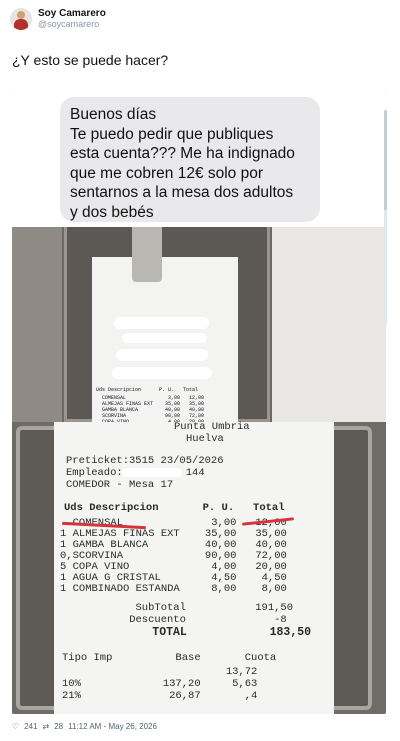 Image resolution: width=400 pixels, height=741 pixels. What do you see at coordinates (15, 726) in the screenshot?
I see `heart-icon: ♡` at bounding box center [15, 726].